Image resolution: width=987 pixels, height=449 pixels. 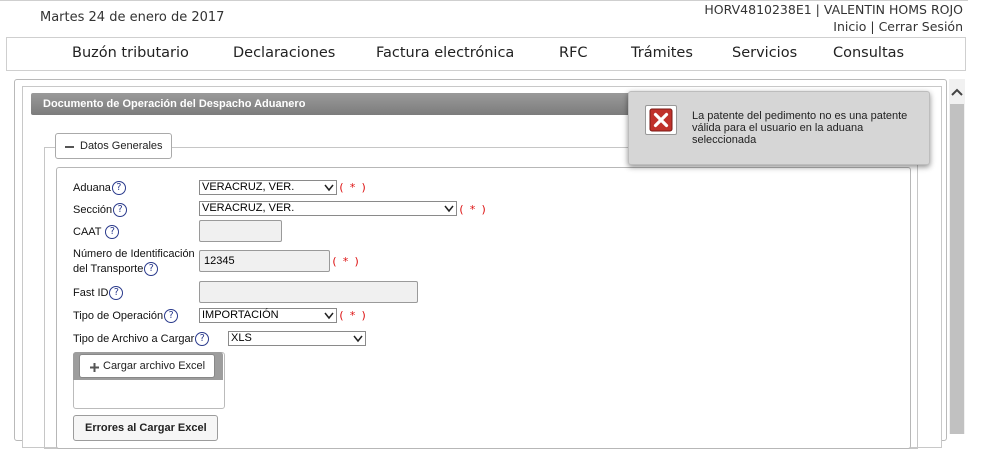 I want to click on nav-item-servicios: Servicios, so click(x=764, y=53).